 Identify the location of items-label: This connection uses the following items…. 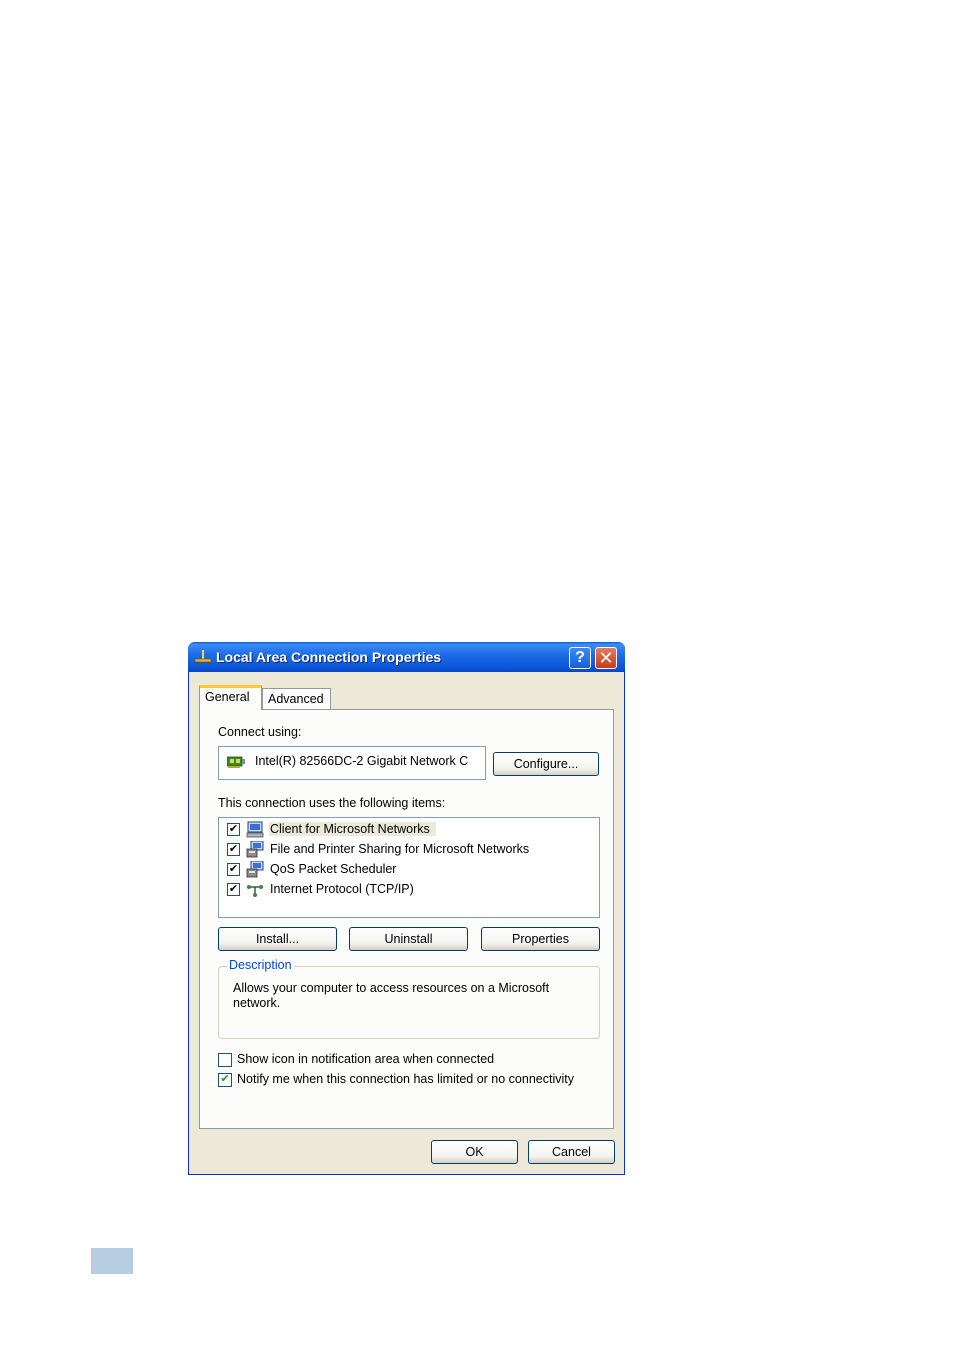
(332, 803).